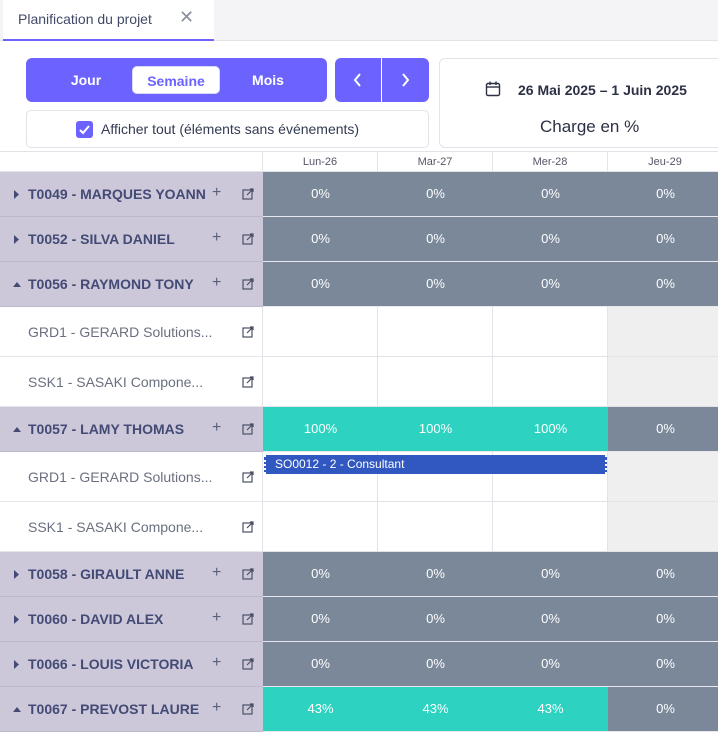  I want to click on view-day-button: Jour, so click(86, 80).